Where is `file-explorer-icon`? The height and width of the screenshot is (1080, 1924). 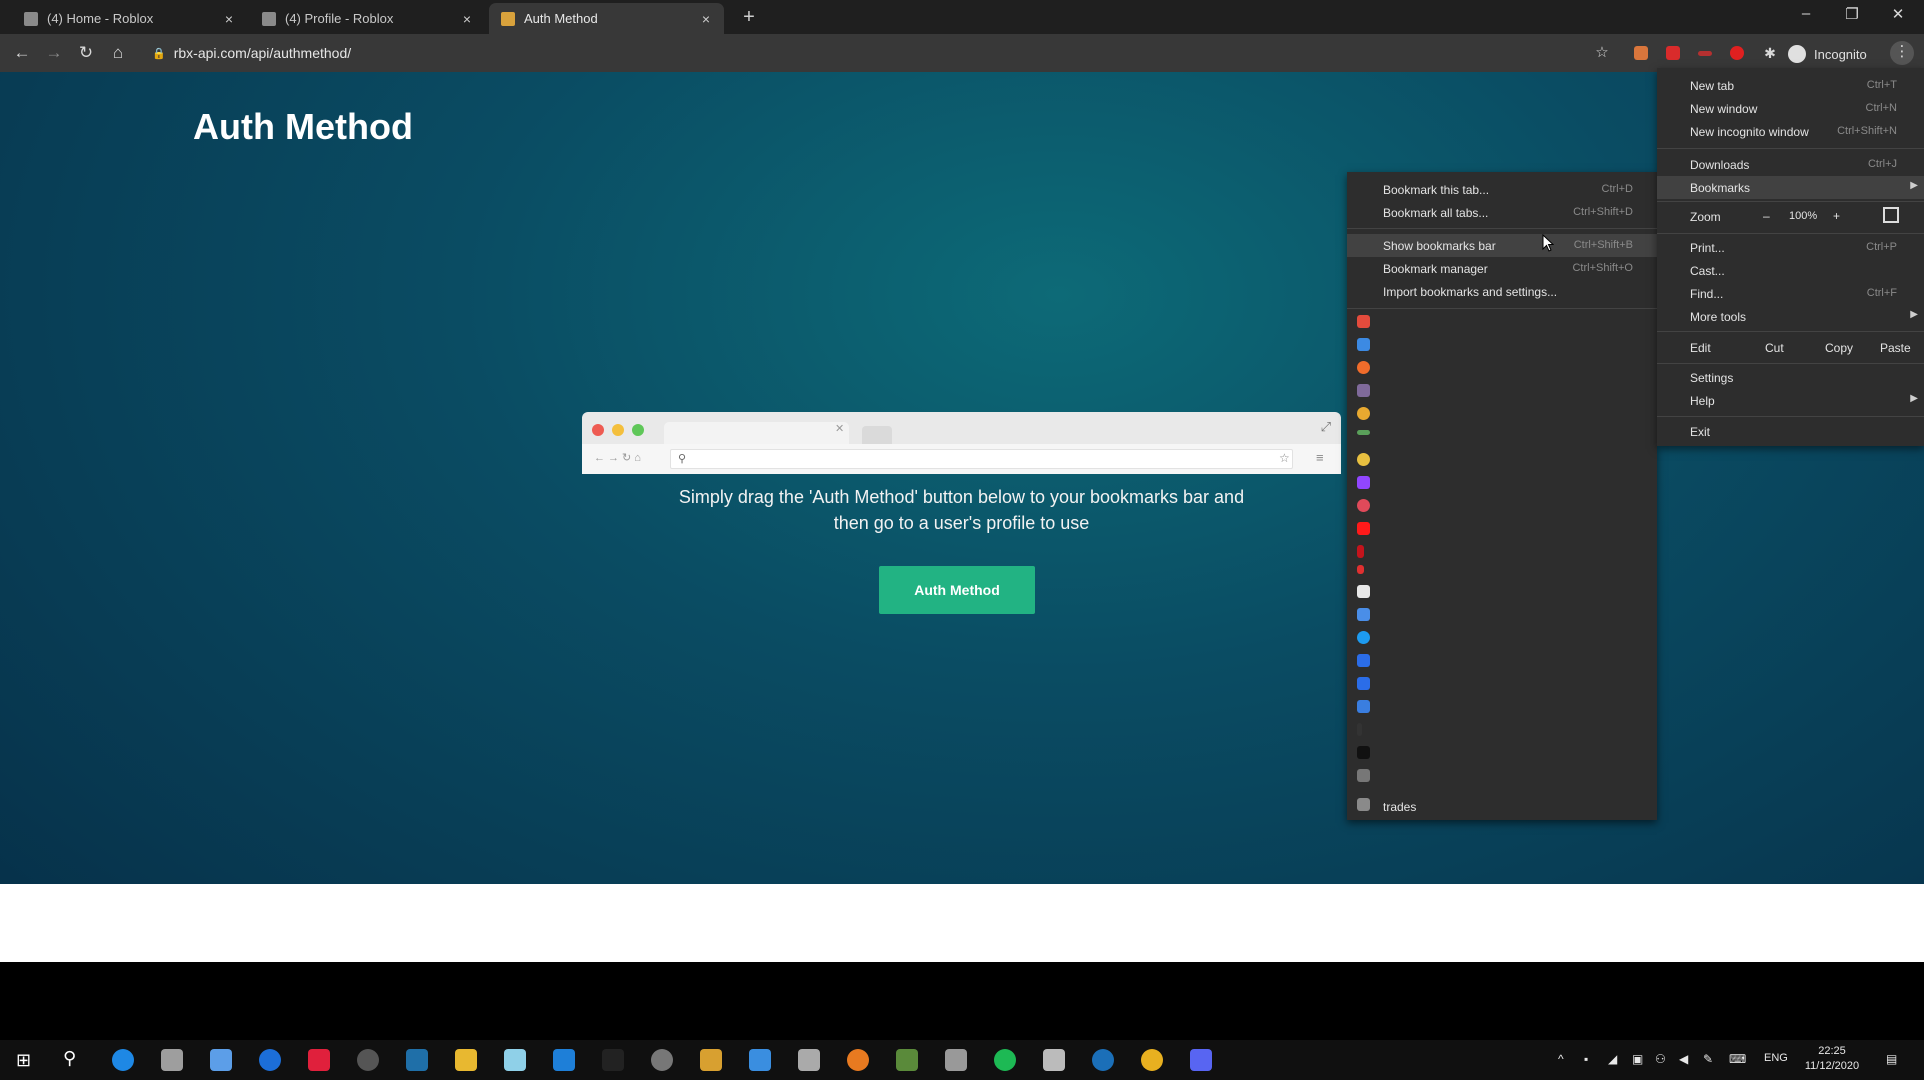
file-explorer-icon is located at coordinates (466, 1060).